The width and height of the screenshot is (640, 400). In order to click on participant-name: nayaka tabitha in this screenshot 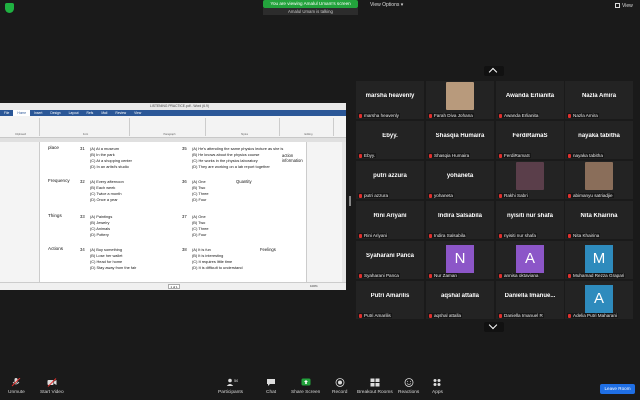, I will do `click(599, 136)`.